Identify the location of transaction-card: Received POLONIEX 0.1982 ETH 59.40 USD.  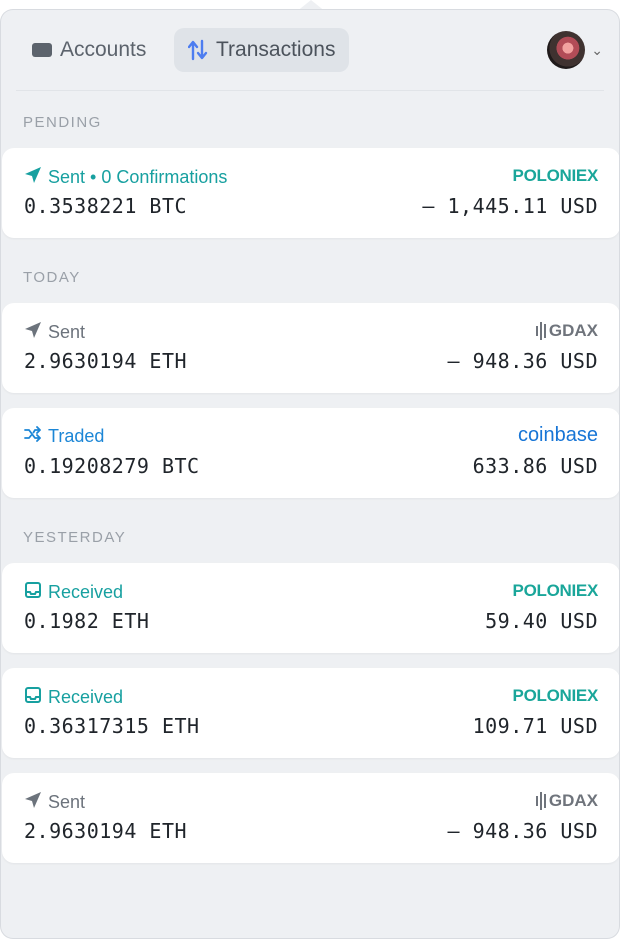
(310, 608).